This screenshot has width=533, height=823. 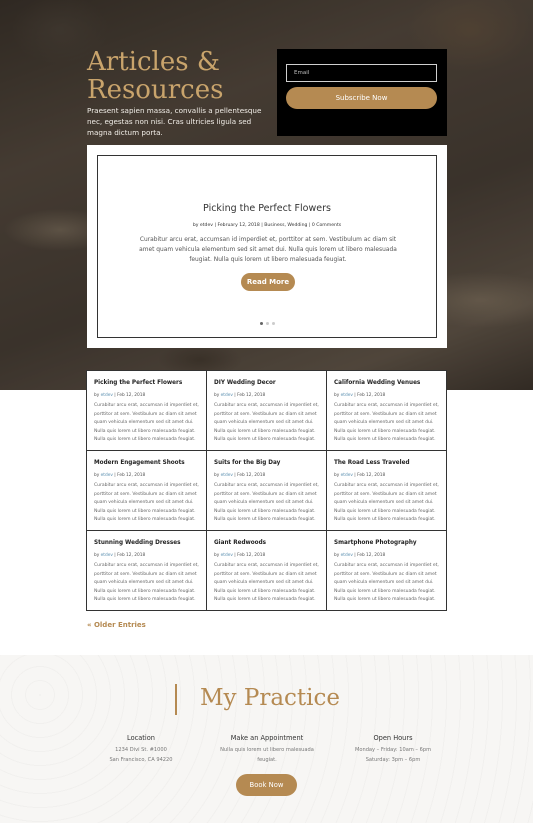 What do you see at coordinates (393, 738) in the screenshot?
I see `hours-heading: Open Hours` at bounding box center [393, 738].